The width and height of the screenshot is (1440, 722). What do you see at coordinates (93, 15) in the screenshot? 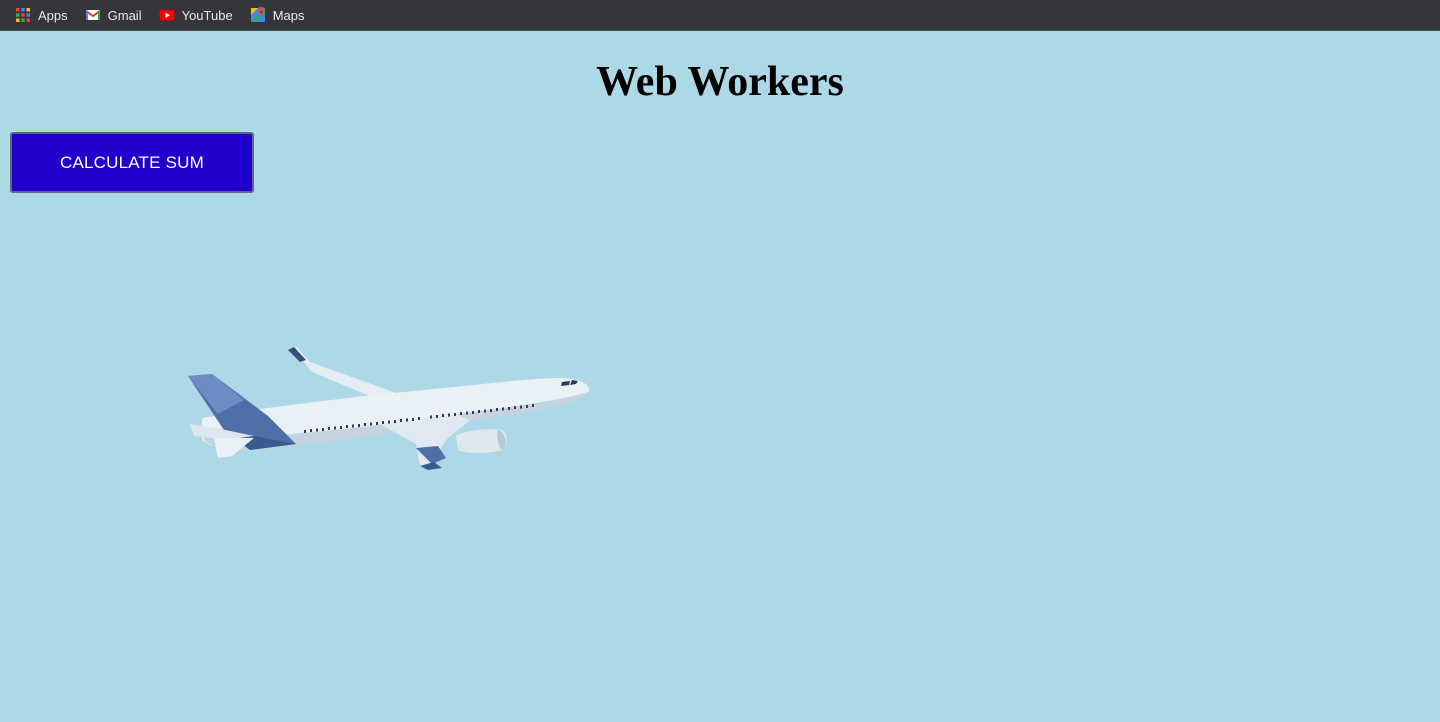
I see `gmail-icon` at bounding box center [93, 15].